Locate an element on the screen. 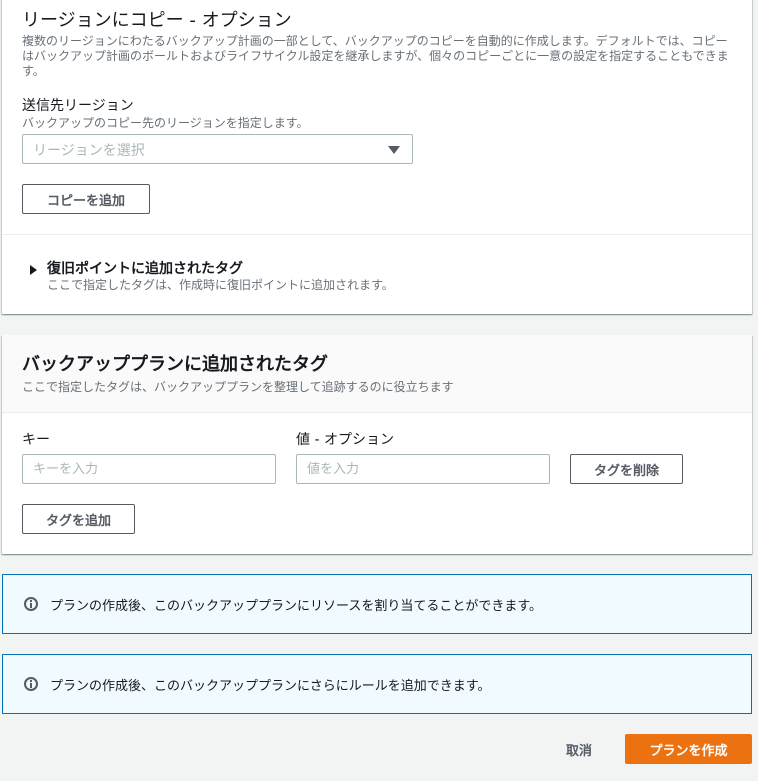  create-plan-button: プランを作成 is located at coordinates (688, 749).